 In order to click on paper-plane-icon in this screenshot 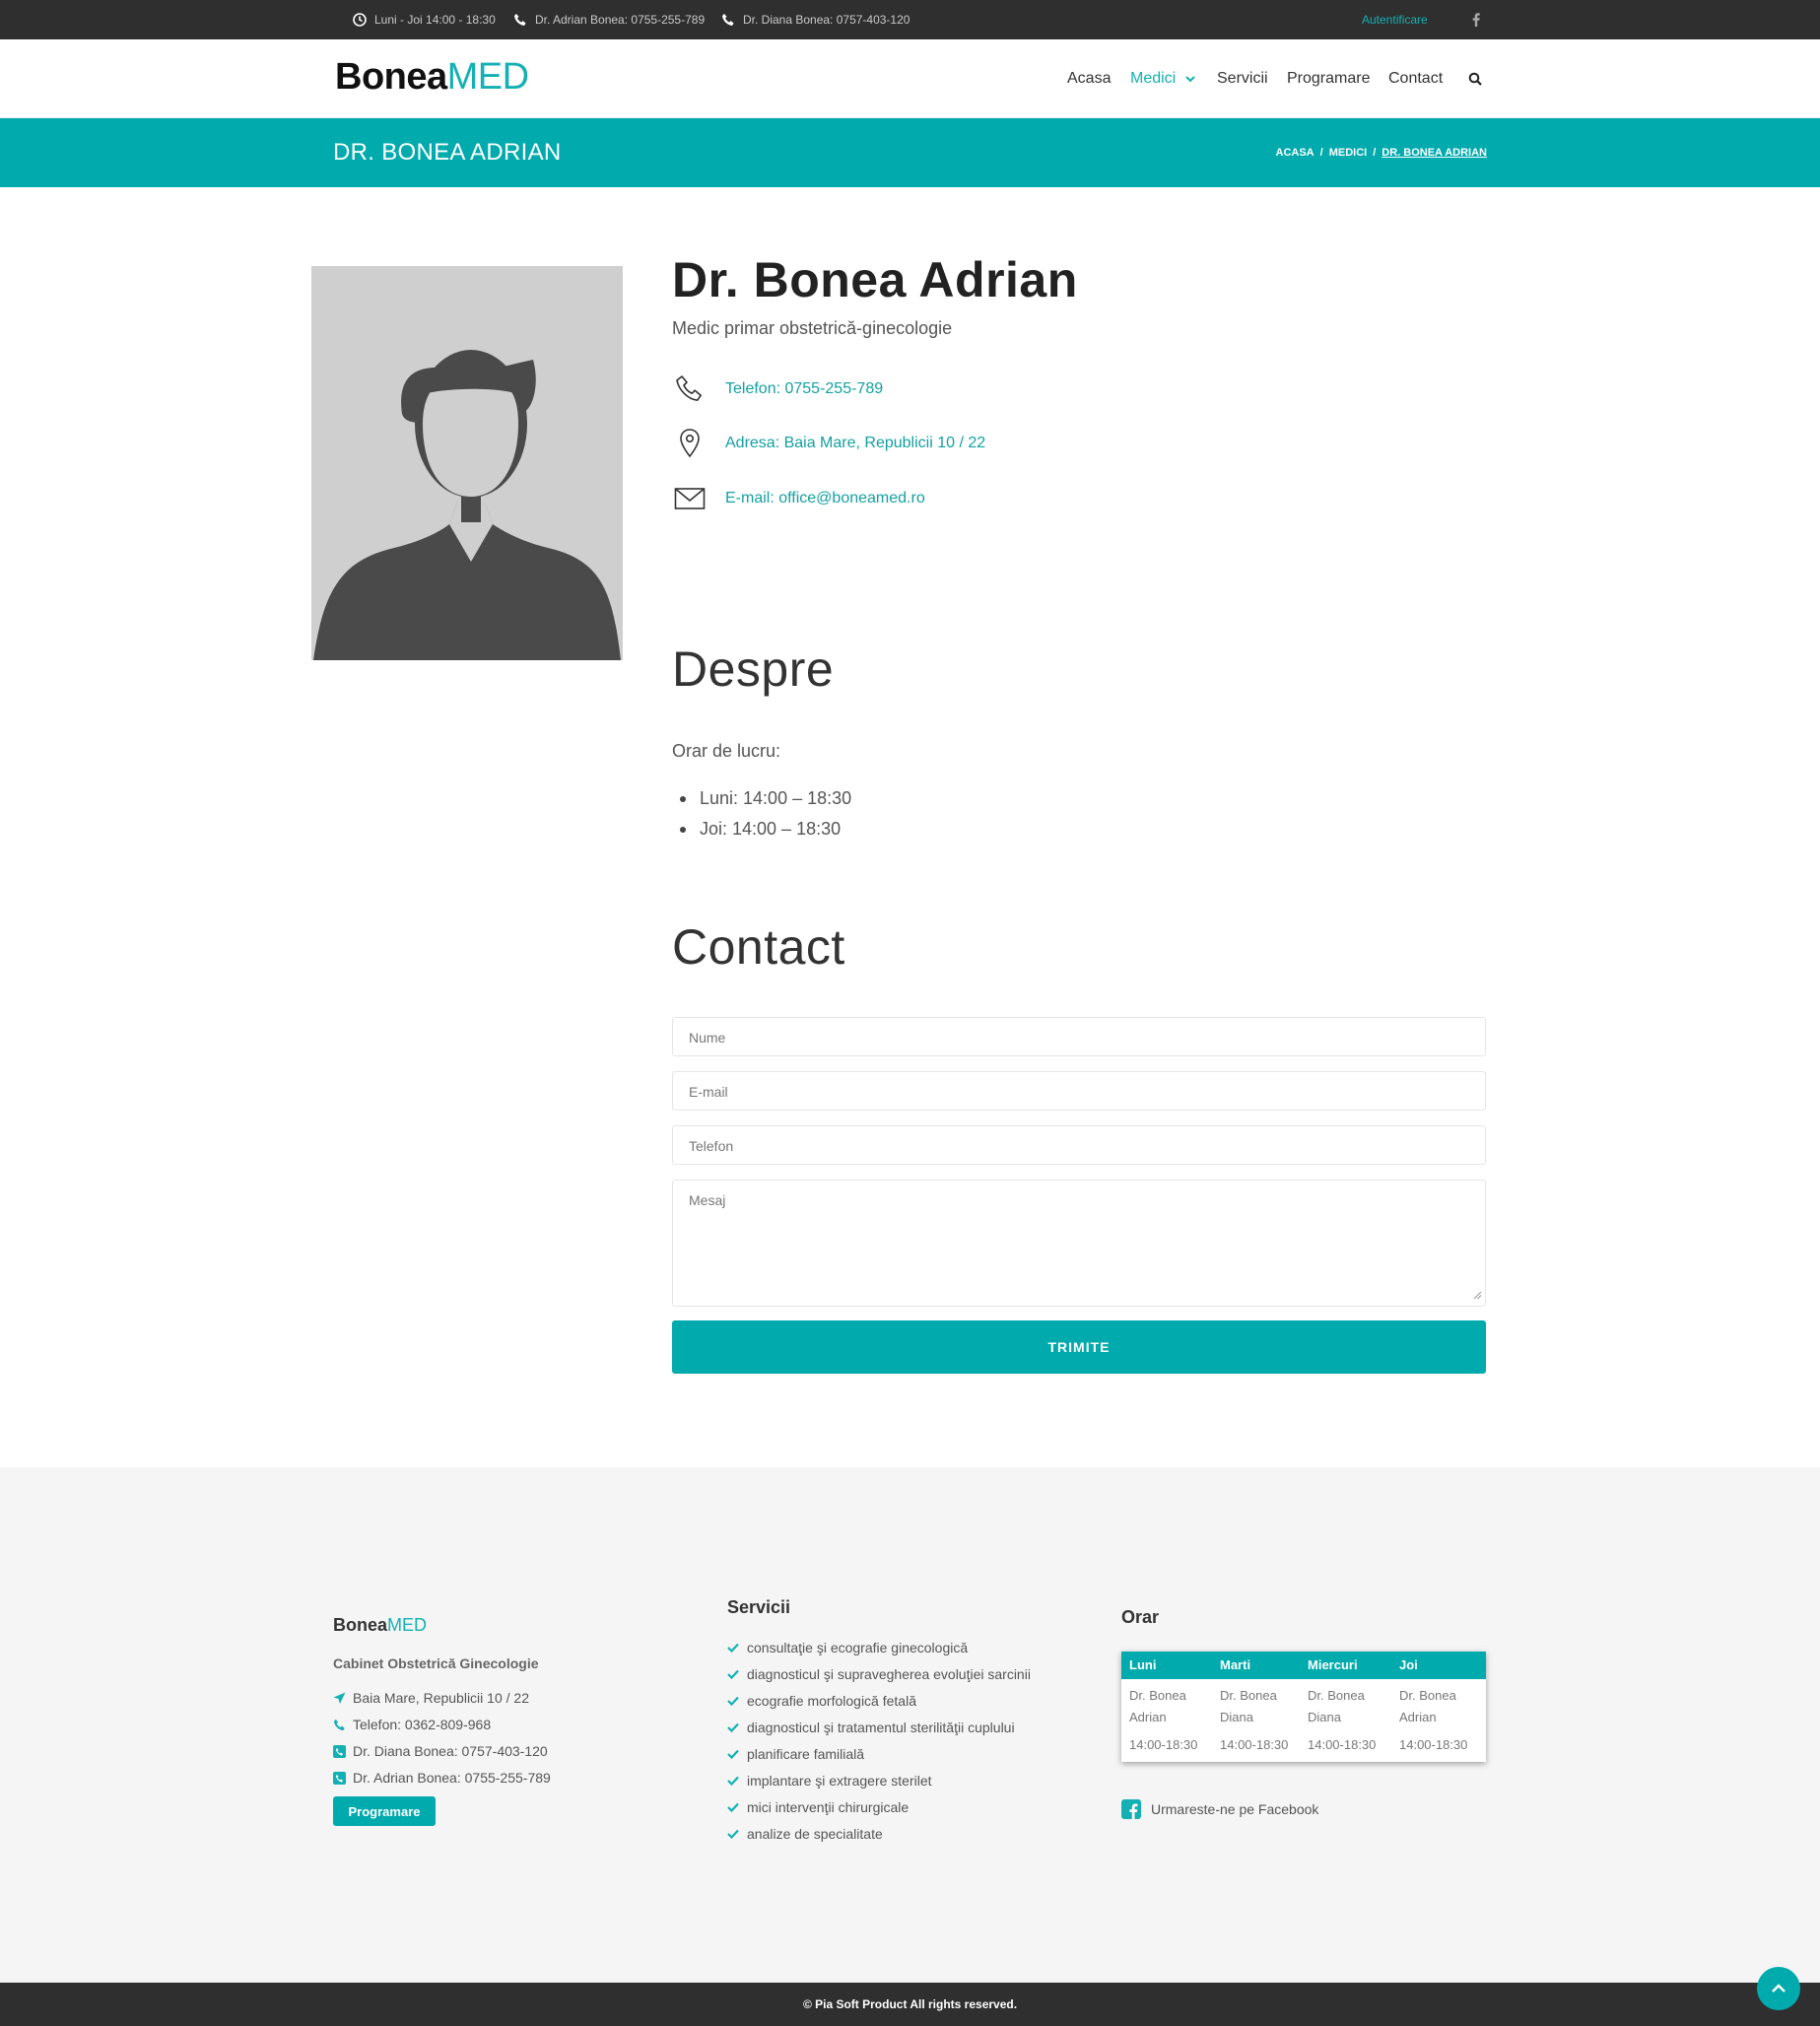, I will do `click(343, 1698)`.